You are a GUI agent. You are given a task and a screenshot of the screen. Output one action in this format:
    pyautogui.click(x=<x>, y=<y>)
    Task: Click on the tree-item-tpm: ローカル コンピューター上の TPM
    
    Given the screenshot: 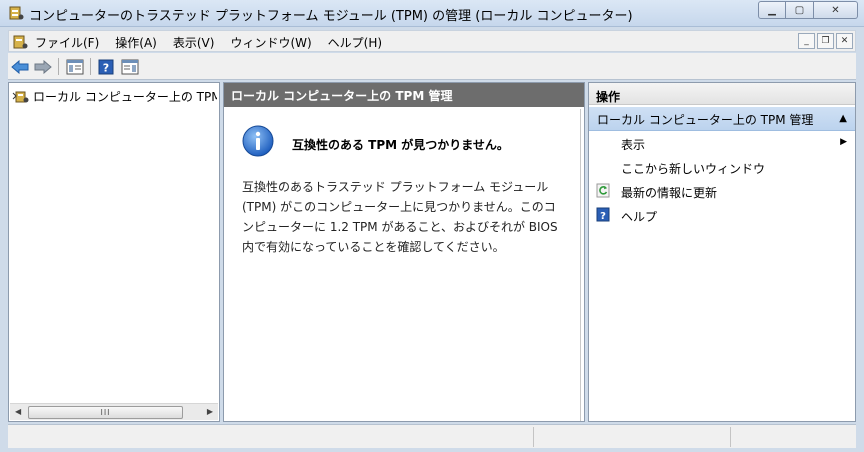 What is the action you would take?
    pyautogui.click(x=114, y=96)
    